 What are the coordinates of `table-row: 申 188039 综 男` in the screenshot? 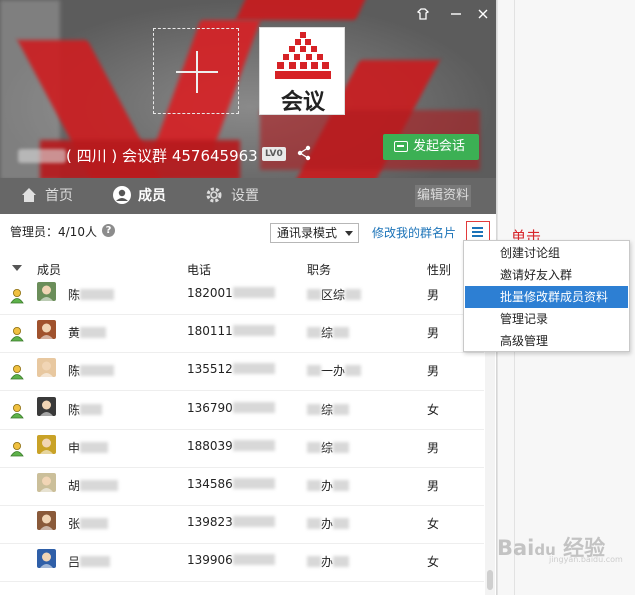 It's located at (242, 449).